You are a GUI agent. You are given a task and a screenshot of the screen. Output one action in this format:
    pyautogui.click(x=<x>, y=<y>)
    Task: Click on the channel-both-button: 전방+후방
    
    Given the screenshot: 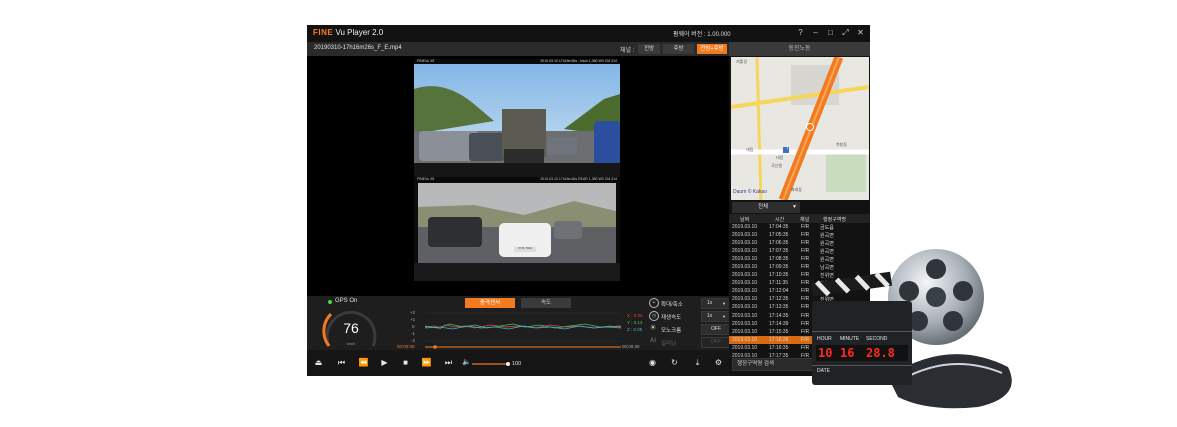 What is the action you would take?
    pyautogui.click(x=712, y=49)
    